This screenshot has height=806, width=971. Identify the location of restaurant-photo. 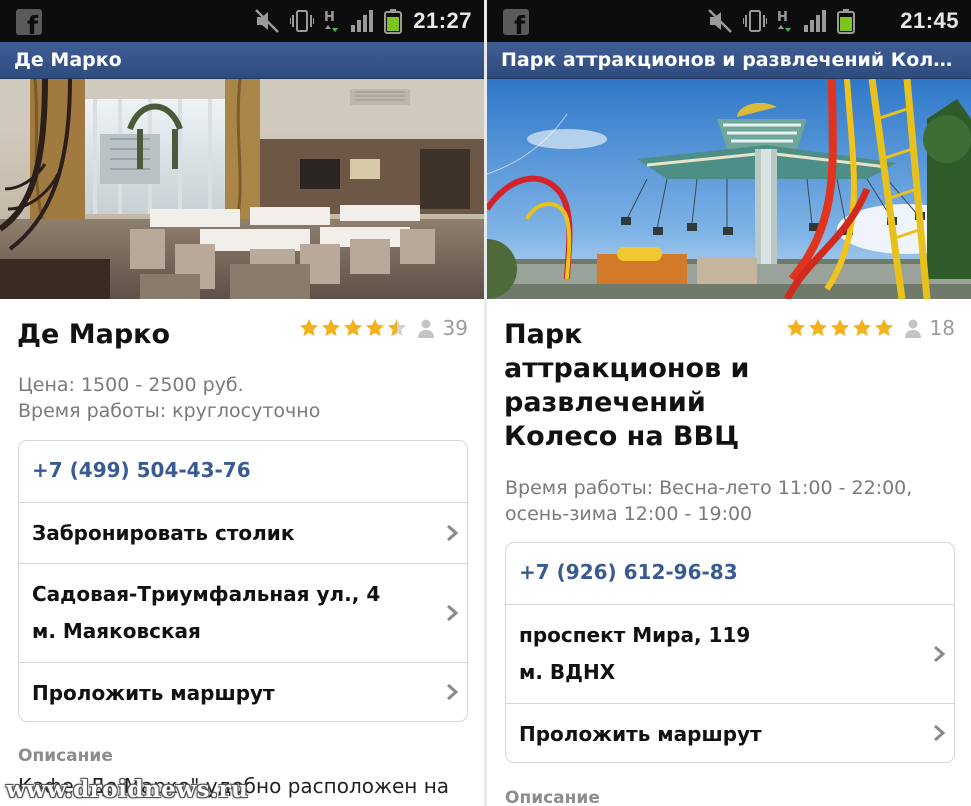
(242, 189).